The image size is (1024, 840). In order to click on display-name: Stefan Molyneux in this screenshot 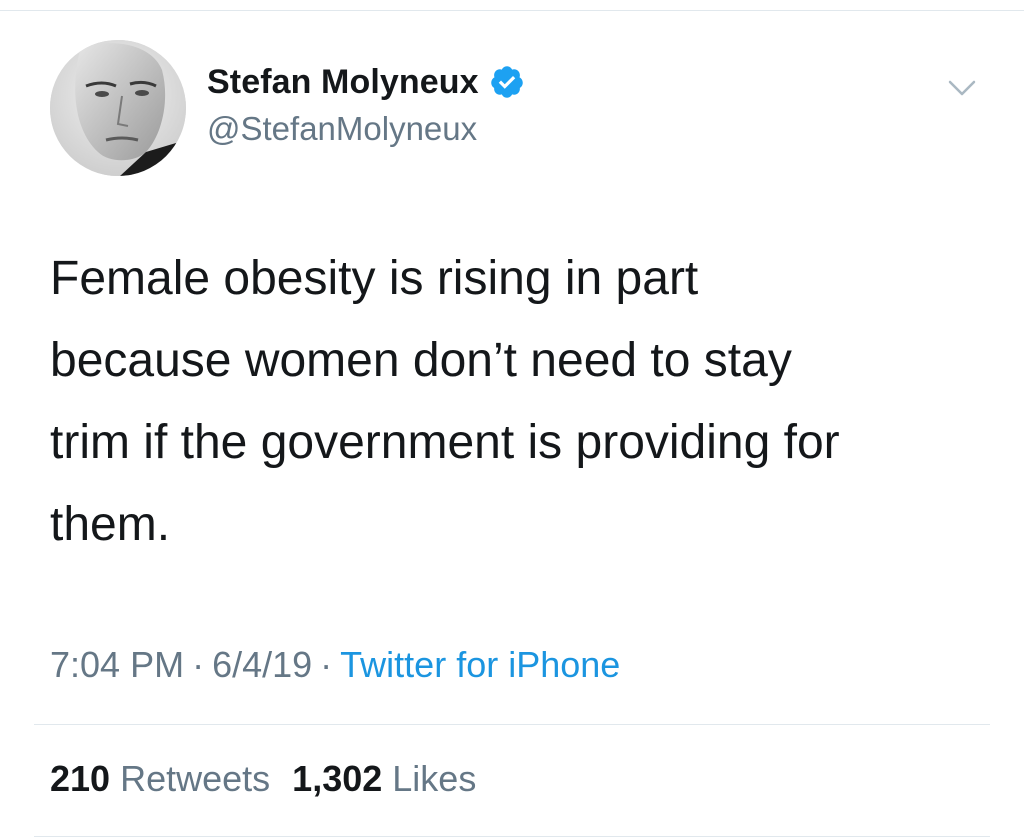, I will do `click(343, 82)`.